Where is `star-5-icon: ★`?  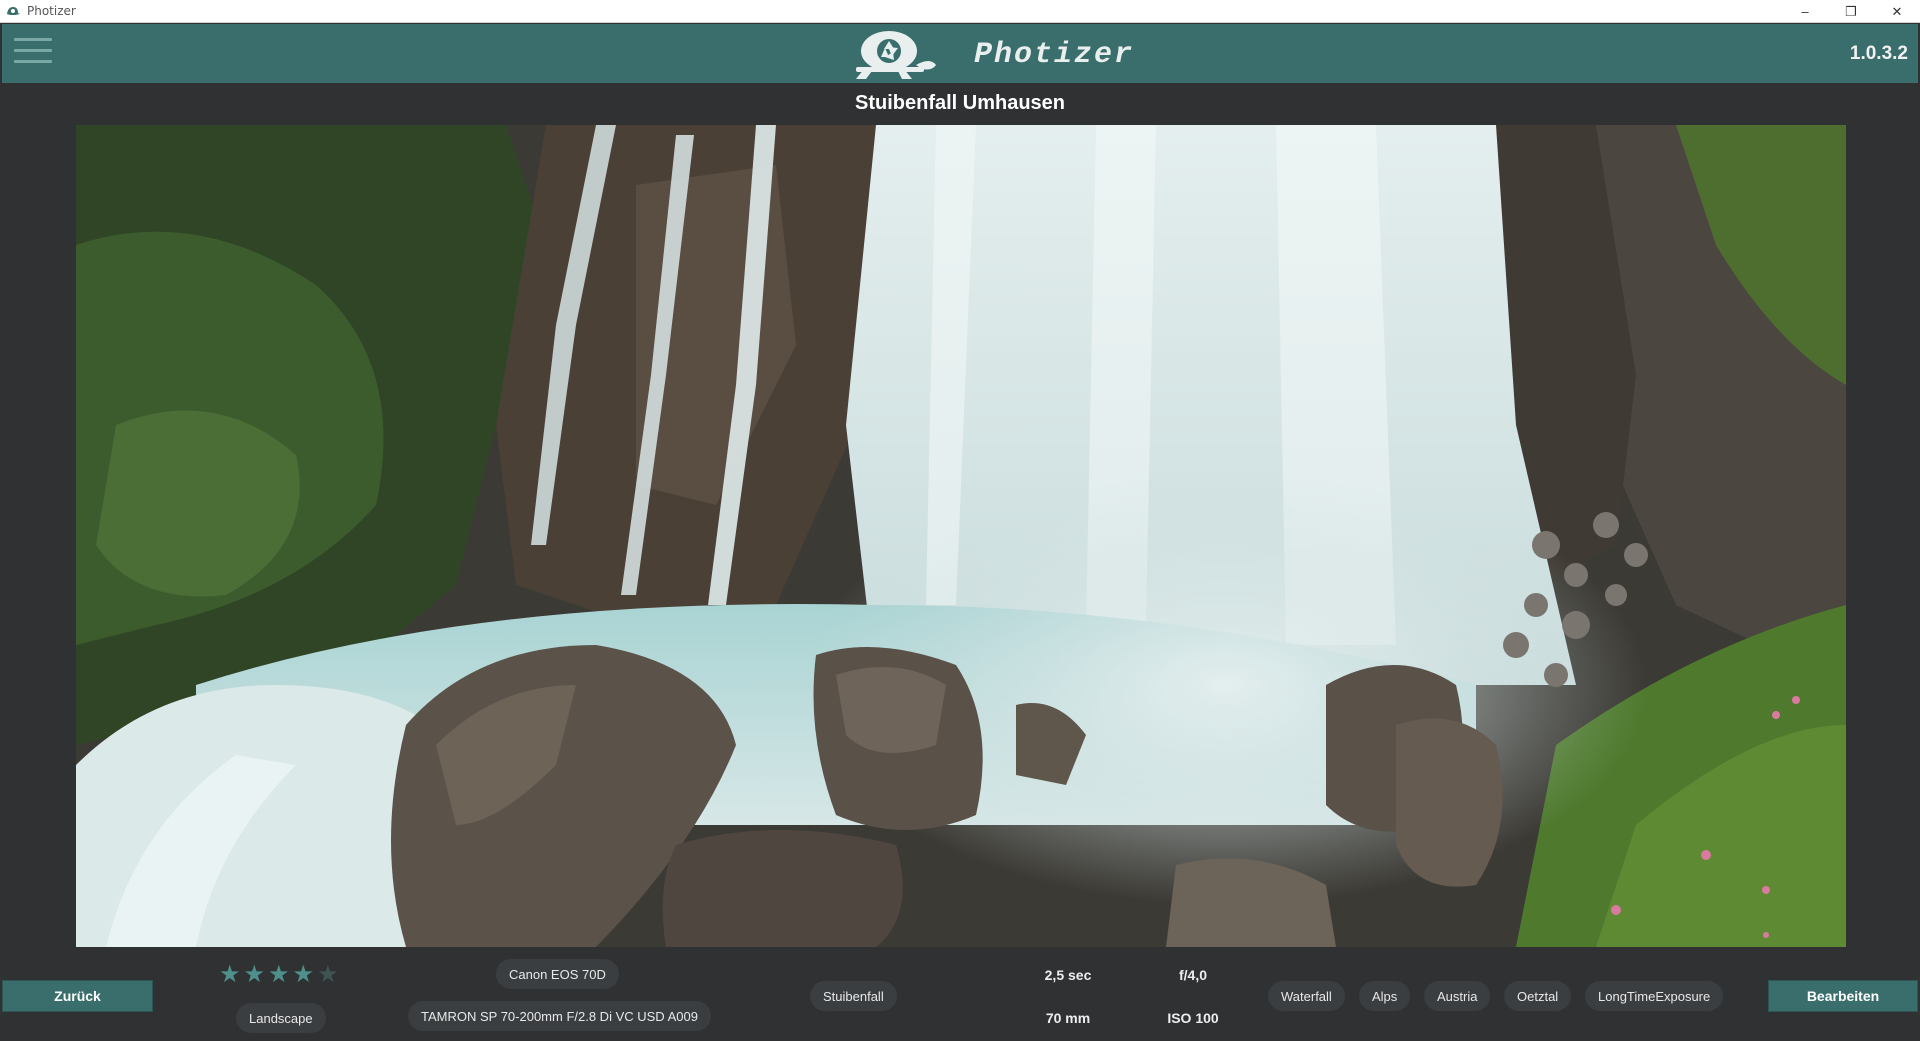 star-5-icon: ★ is located at coordinates (328, 975).